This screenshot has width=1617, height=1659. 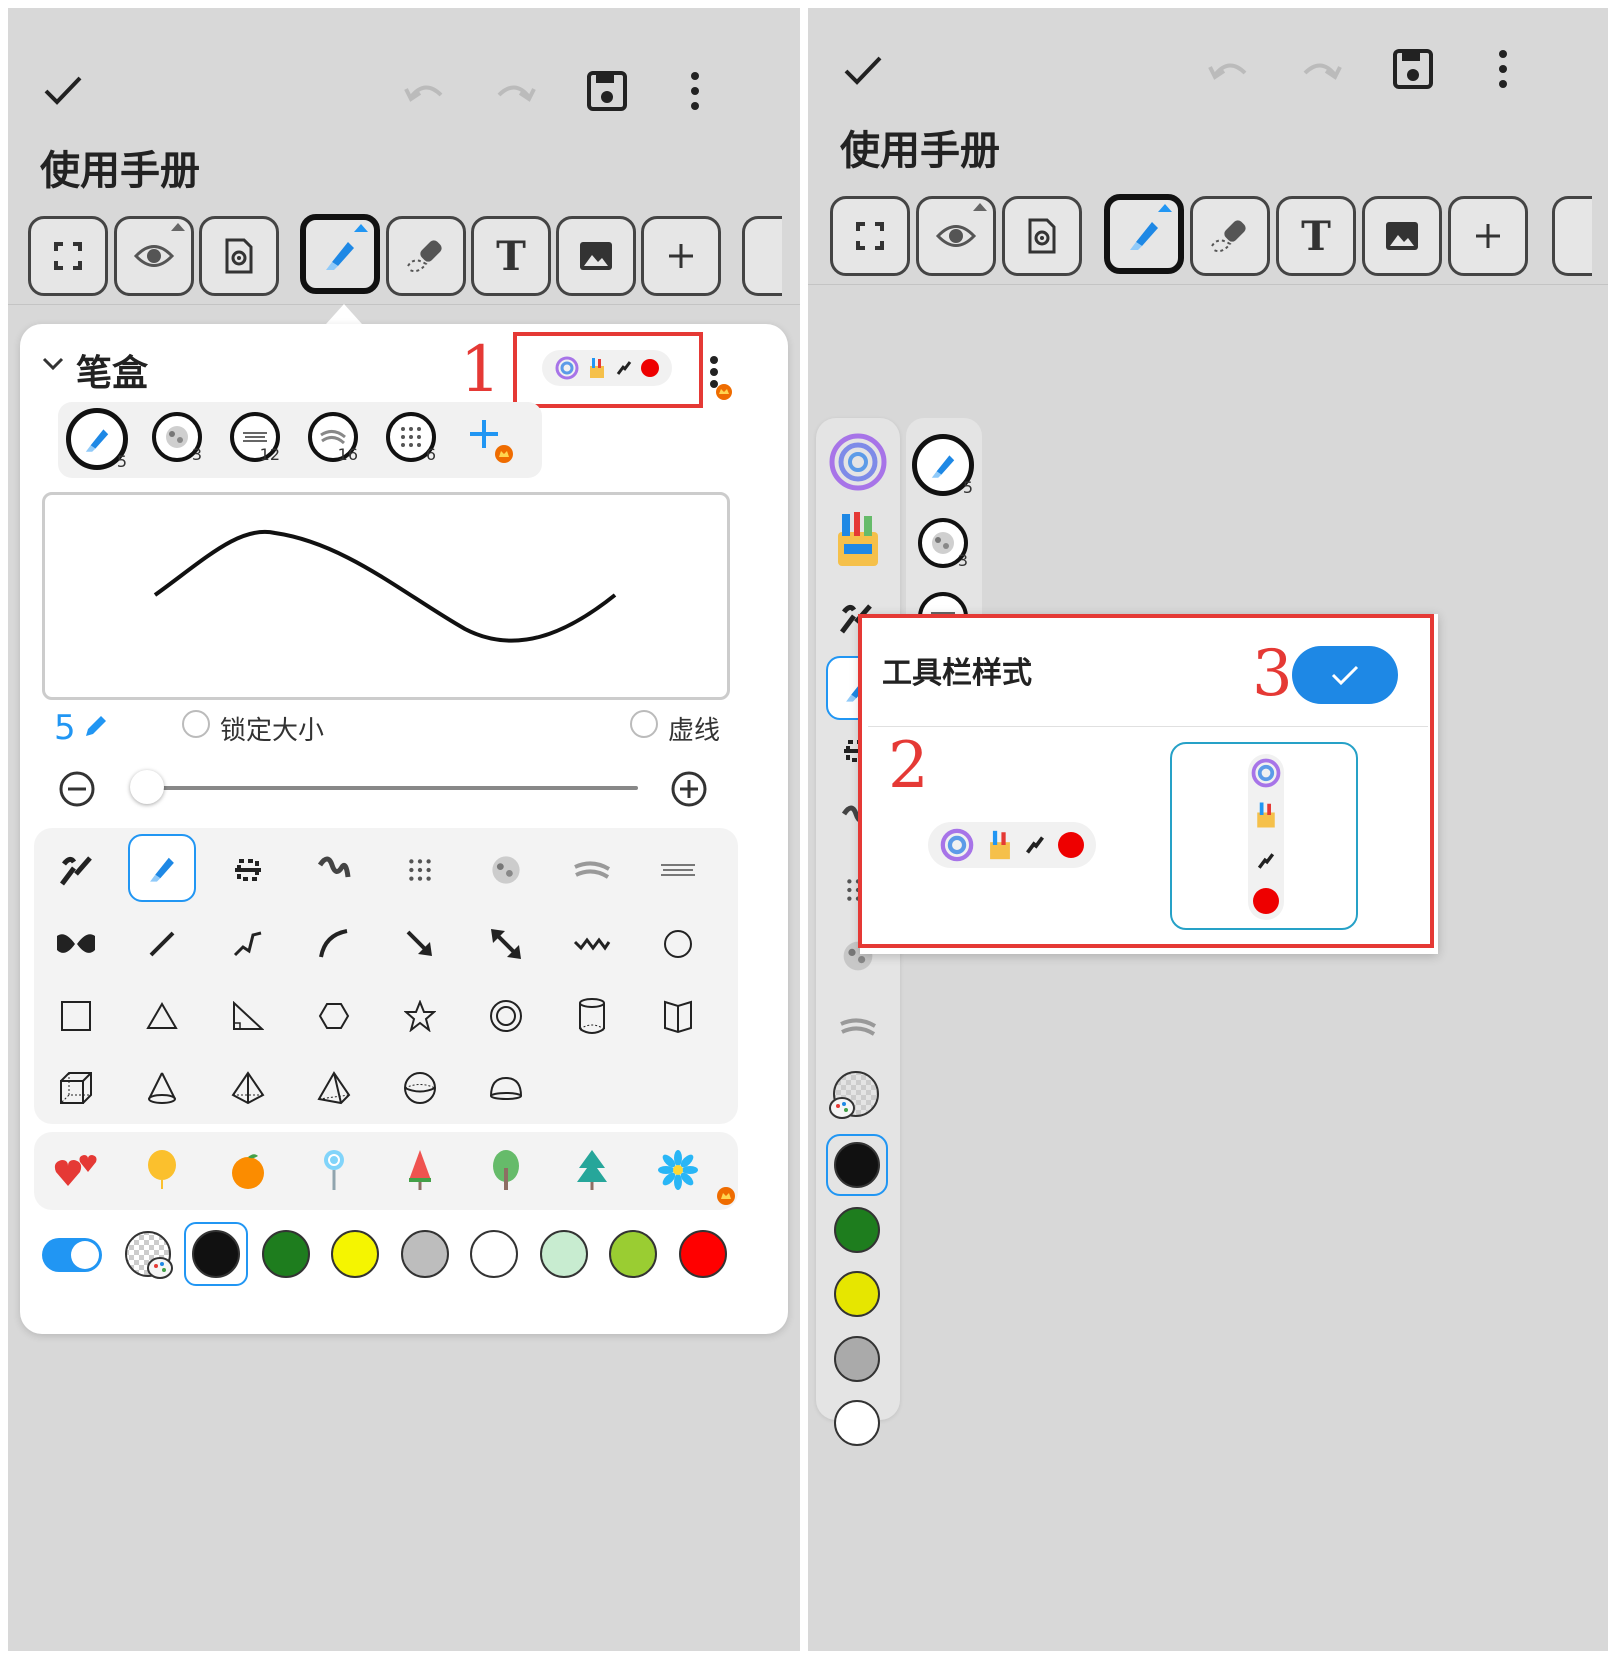 What do you see at coordinates (420, 1016) in the screenshot?
I see `star-shape-icon` at bounding box center [420, 1016].